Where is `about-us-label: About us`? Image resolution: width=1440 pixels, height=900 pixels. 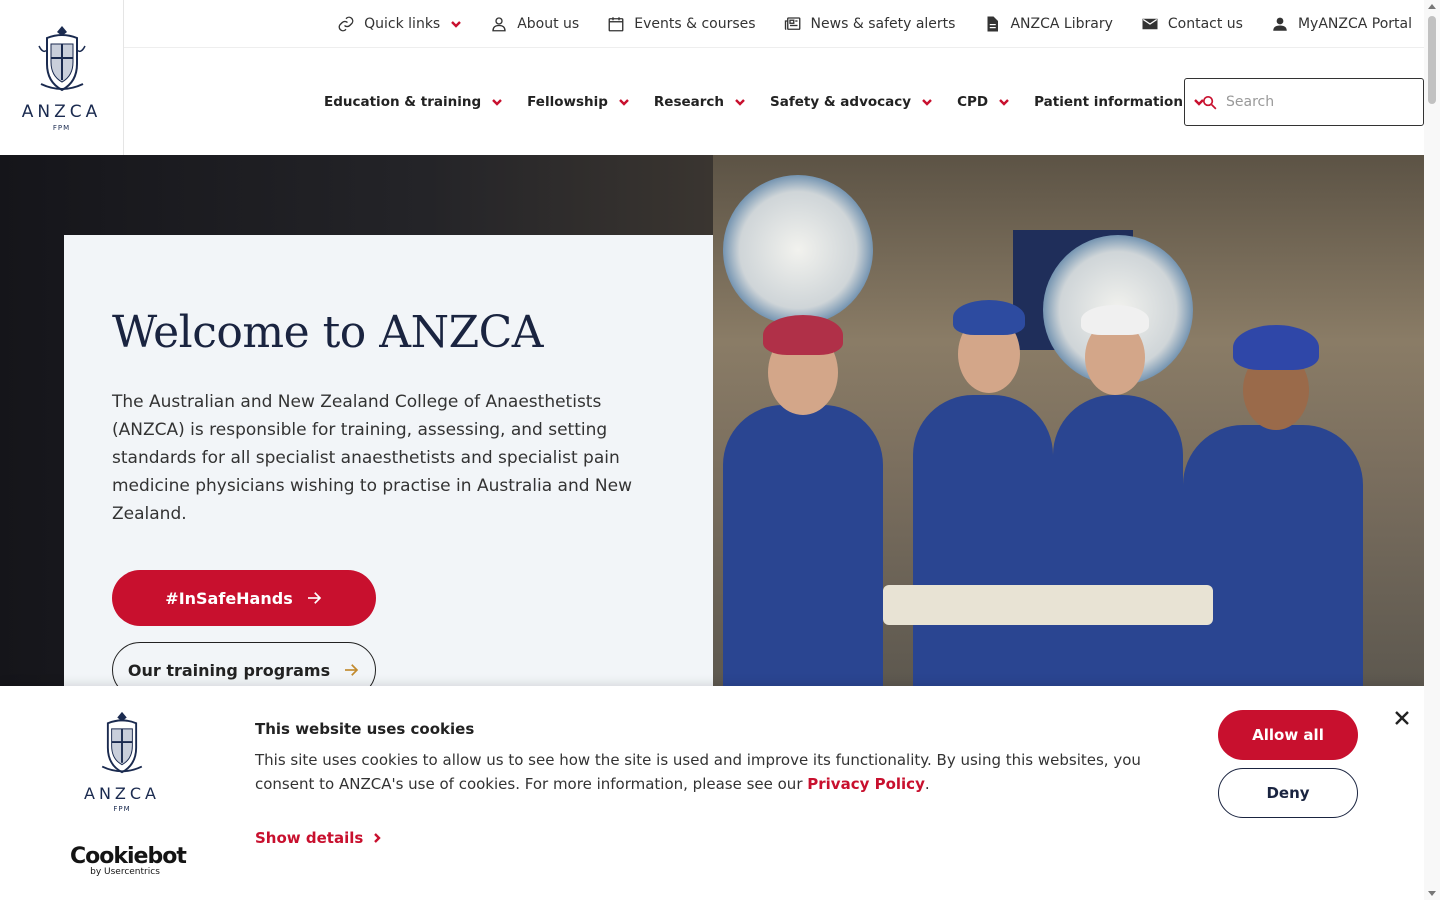 about-us-label: About us is located at coordinates (548, 23).